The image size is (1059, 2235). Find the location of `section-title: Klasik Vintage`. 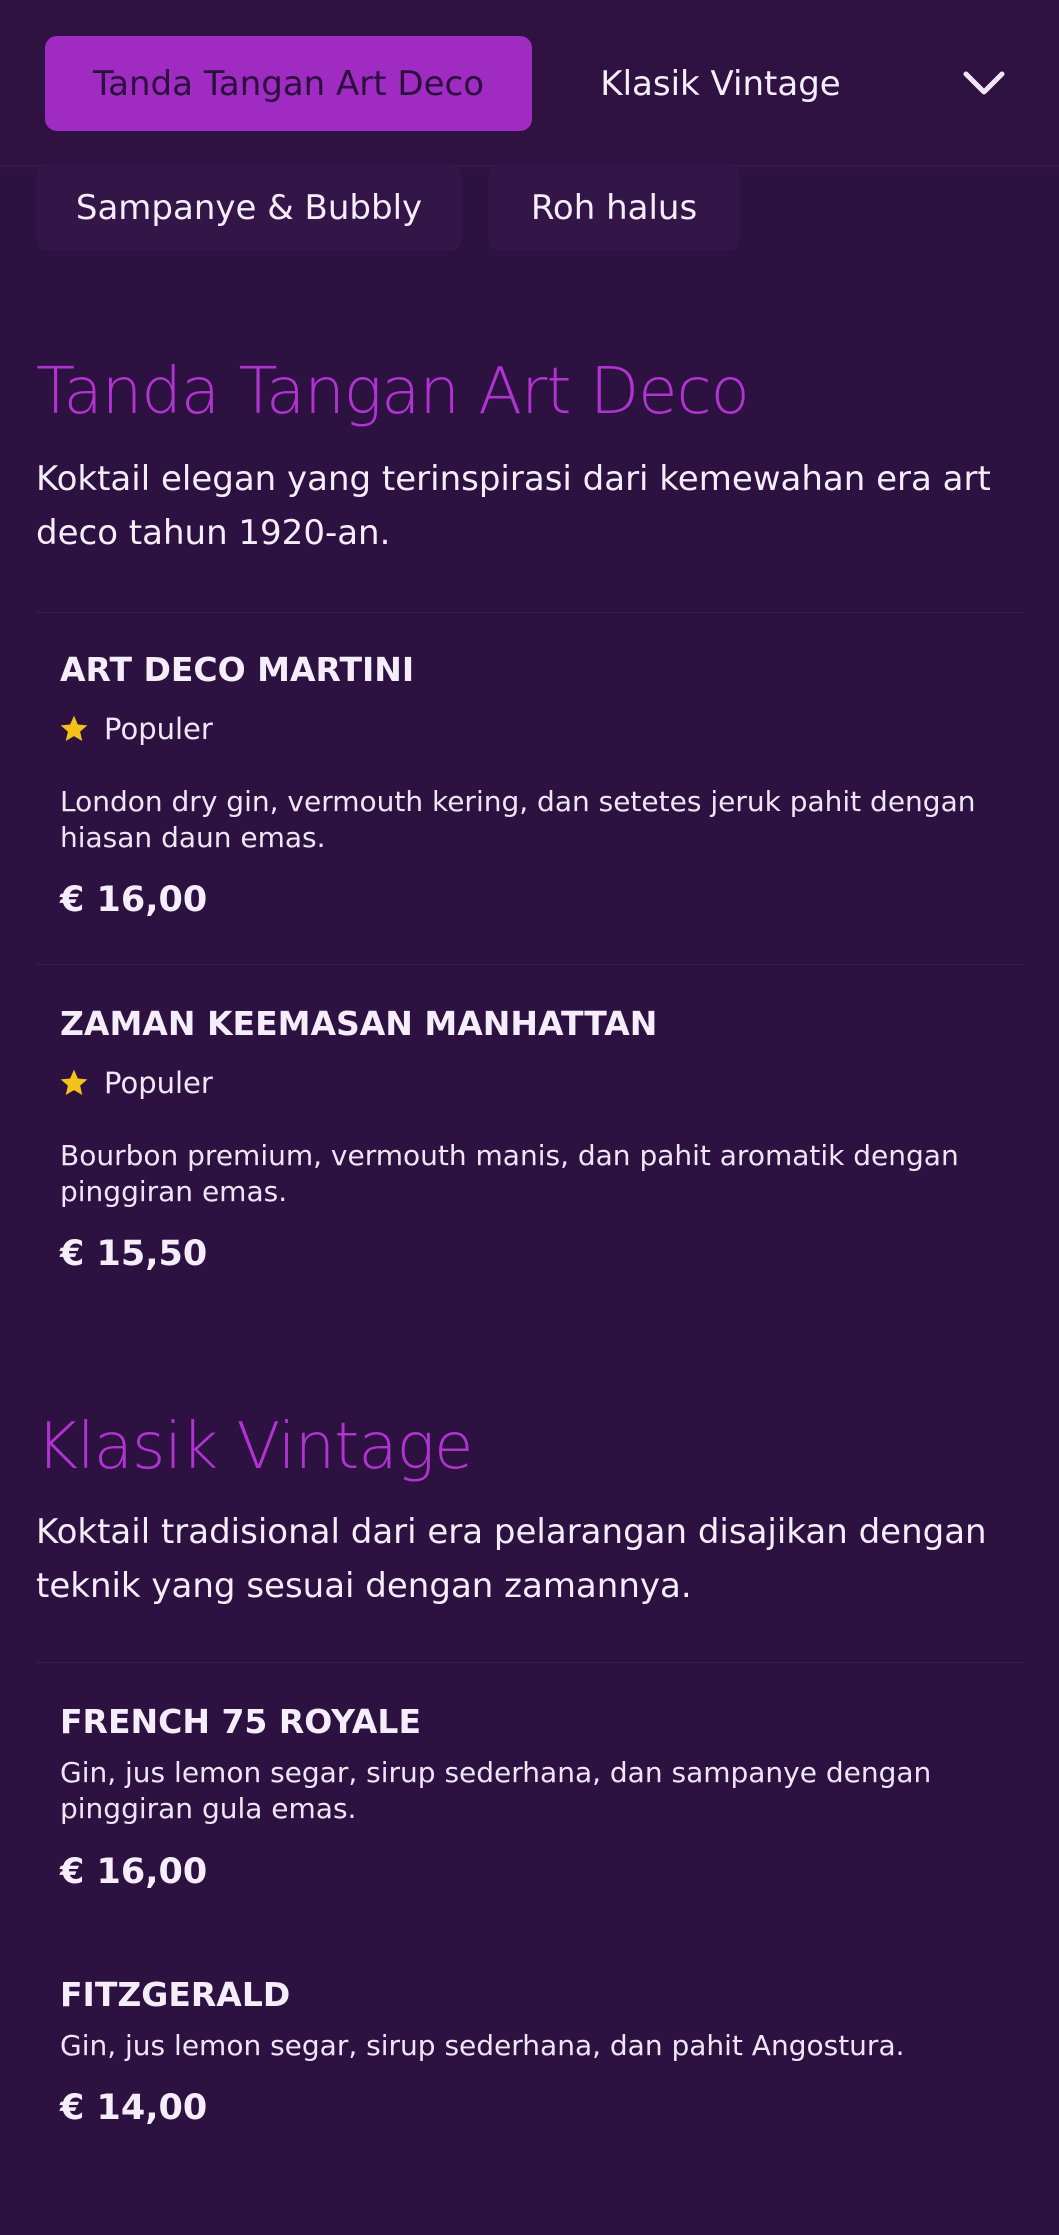

section-title: Klasik Vintage is located at coordinates (254, 1447).